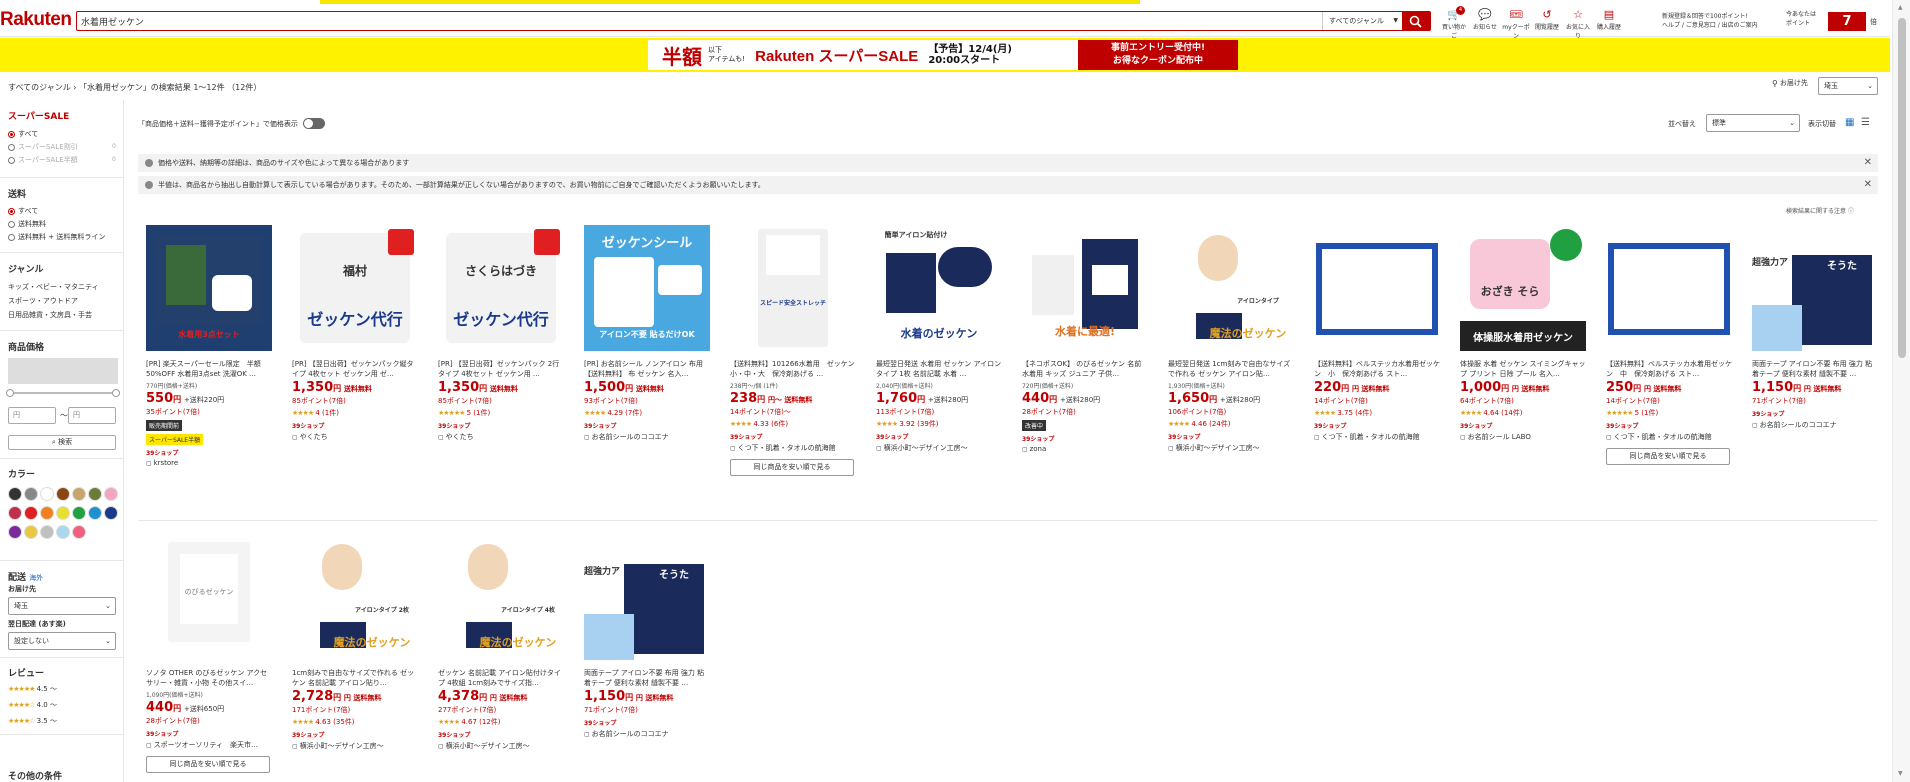 This screenshot has width=1910, height=782. Describe the element at coordinates (480, 722) in the screenshot. I see `review-count: 4.67 (12件)` at that location.